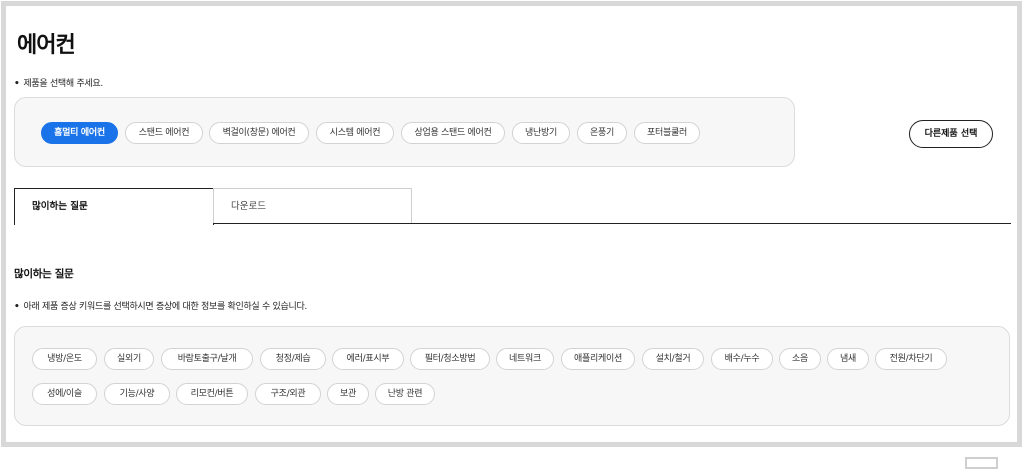  What do you see at coordinates (541, 133) in the screenshot?
I see `product-pill-heat-pump: 냉난방기` at bounding box center [541, 133].